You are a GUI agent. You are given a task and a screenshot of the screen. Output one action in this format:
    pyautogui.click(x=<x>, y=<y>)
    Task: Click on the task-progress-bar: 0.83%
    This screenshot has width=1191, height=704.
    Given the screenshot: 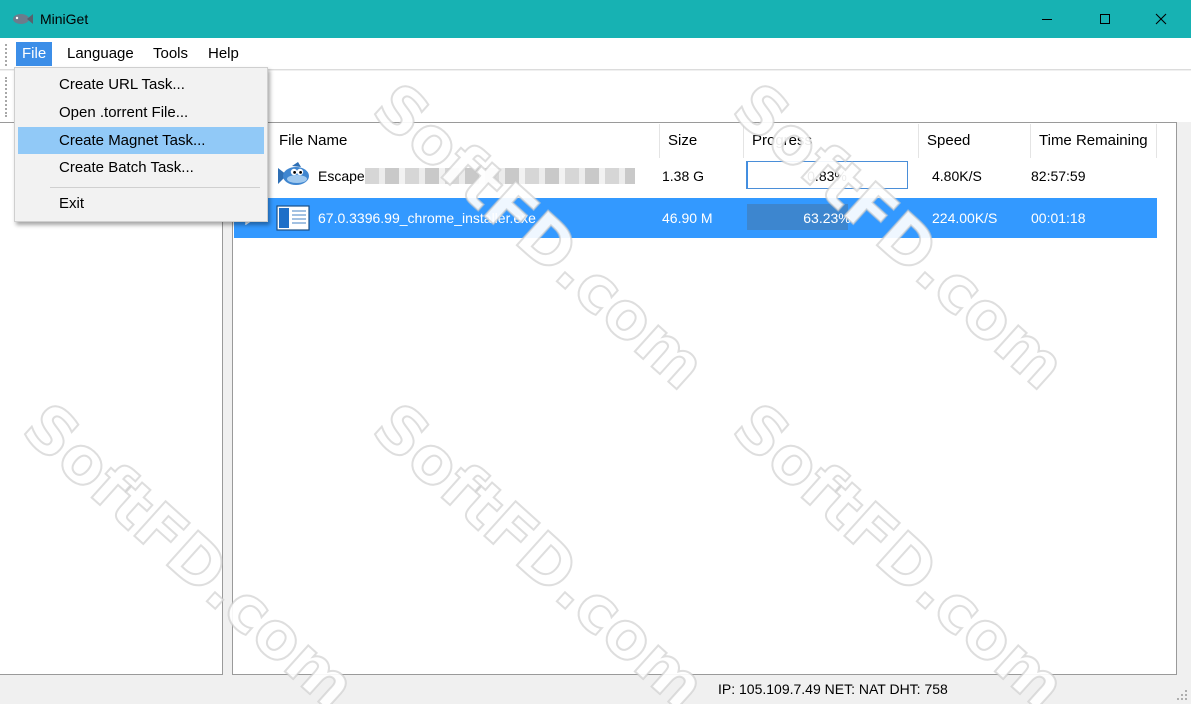 What is the action you would take?
    pyautogui.click(x=827, y=175)
    